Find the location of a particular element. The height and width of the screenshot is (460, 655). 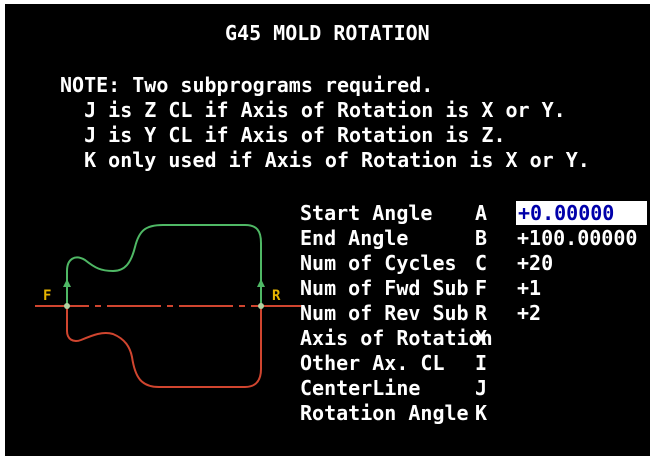

start-angle-label: Start Angle is located at coordinates (366, 213).